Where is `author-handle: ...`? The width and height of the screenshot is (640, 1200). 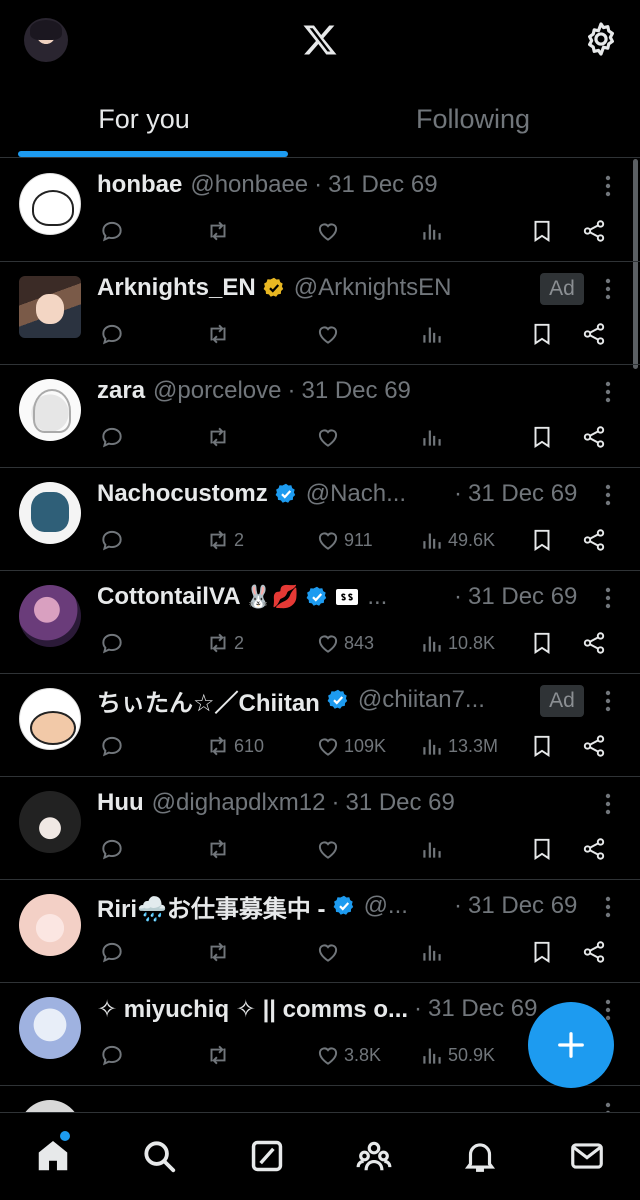 author-handle: ... is located at coordinates (377, 597).